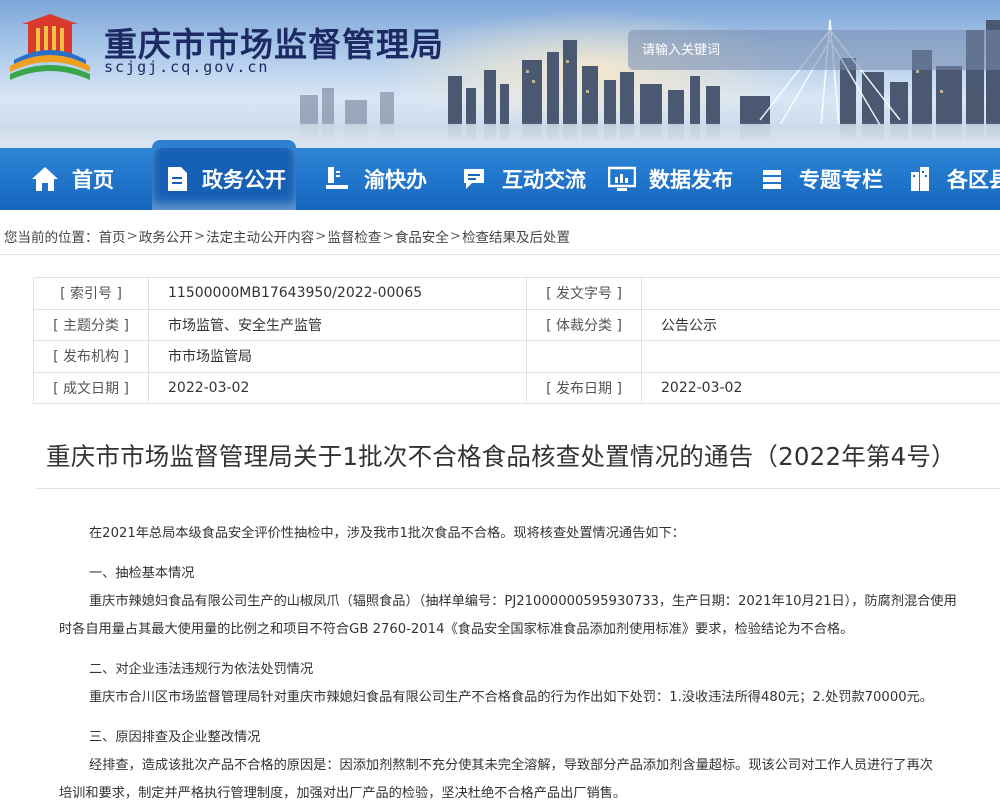 This screenshot has width=1000, height=804. I want to click on meta-value: 公告公示, so click(820, 324).